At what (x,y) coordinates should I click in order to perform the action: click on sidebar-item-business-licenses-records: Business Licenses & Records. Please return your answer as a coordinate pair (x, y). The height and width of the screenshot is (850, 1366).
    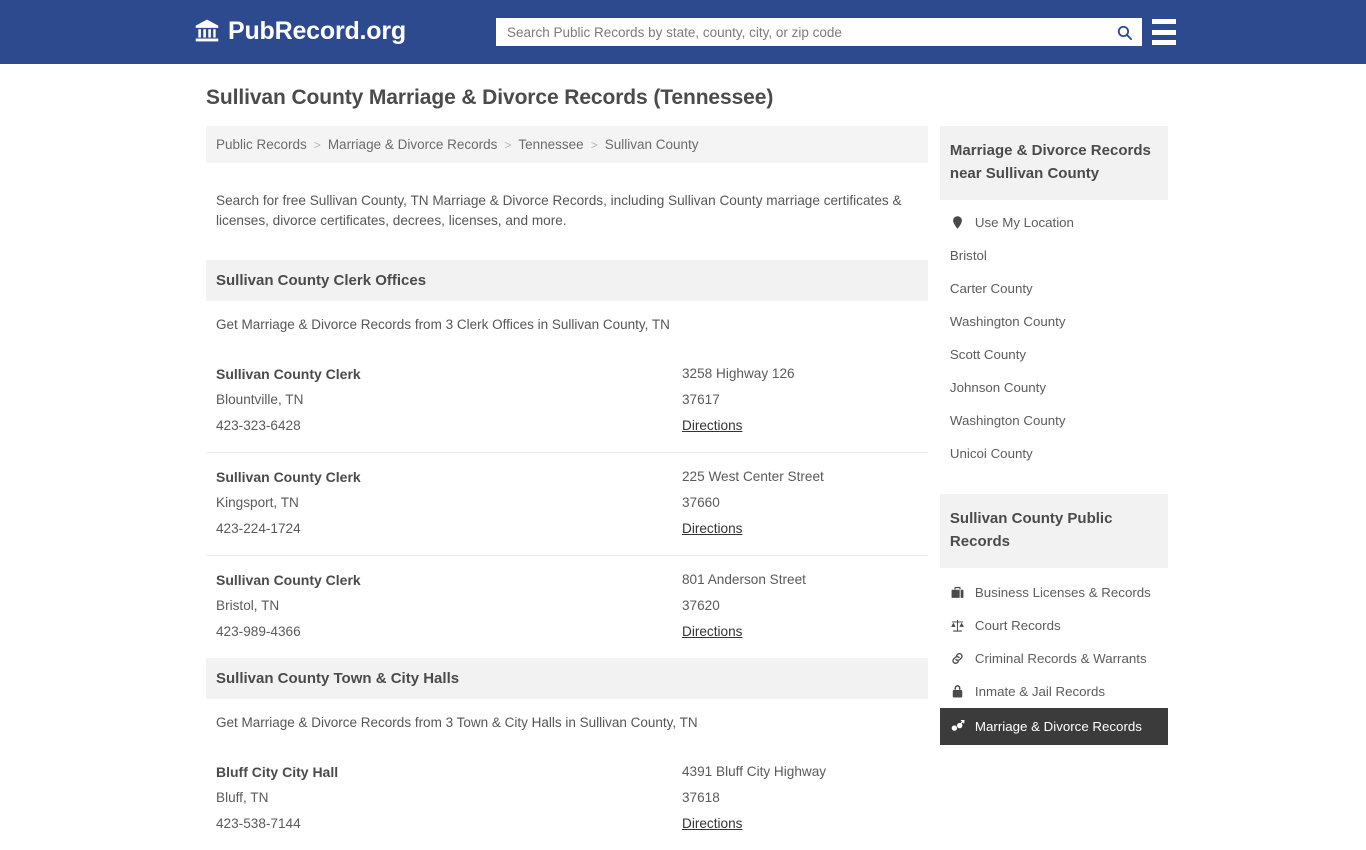
    Looking at the image, I should click on (1054, 592).